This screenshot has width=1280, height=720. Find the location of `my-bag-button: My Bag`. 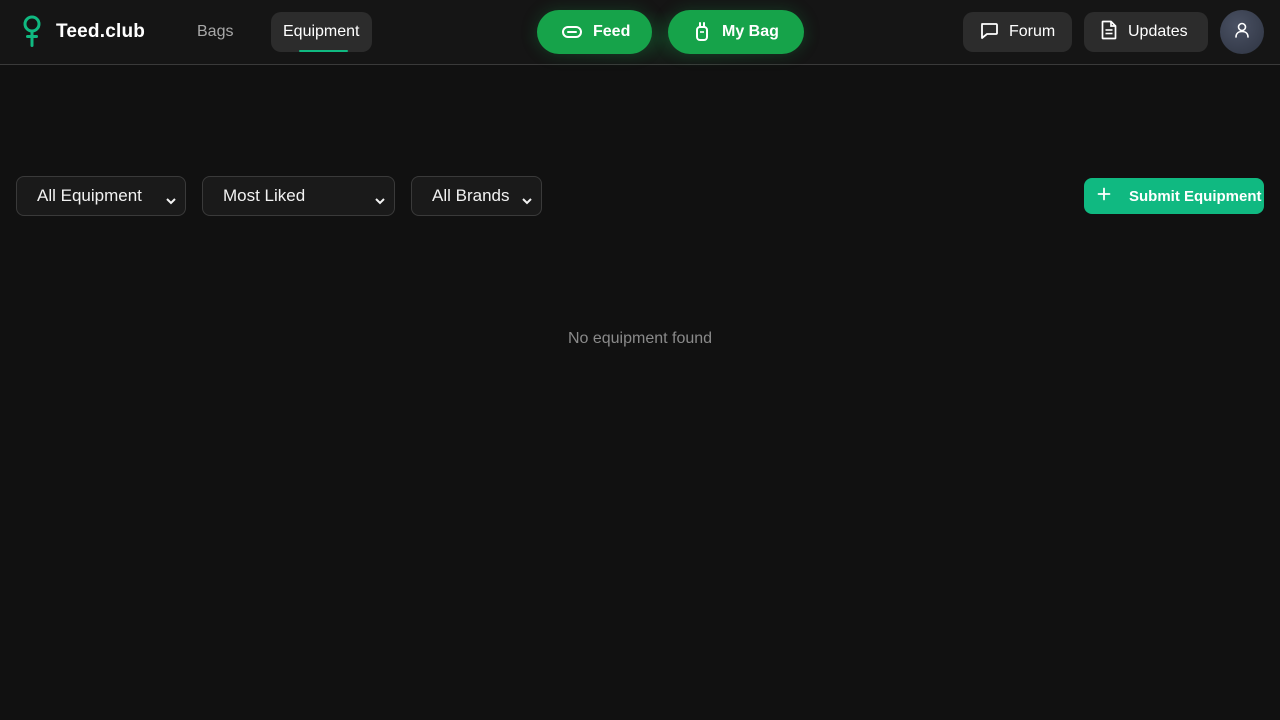

my-bag-button: My Bag is located at coordinates (736, 32).